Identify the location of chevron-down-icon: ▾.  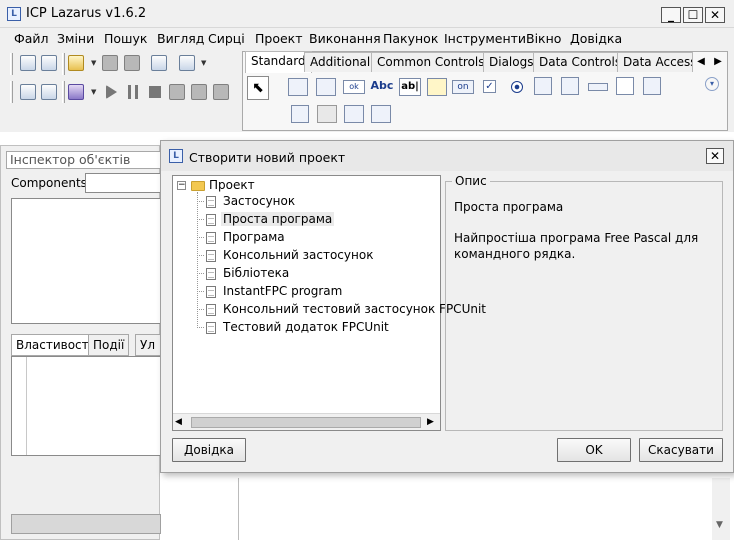
(712, 84).